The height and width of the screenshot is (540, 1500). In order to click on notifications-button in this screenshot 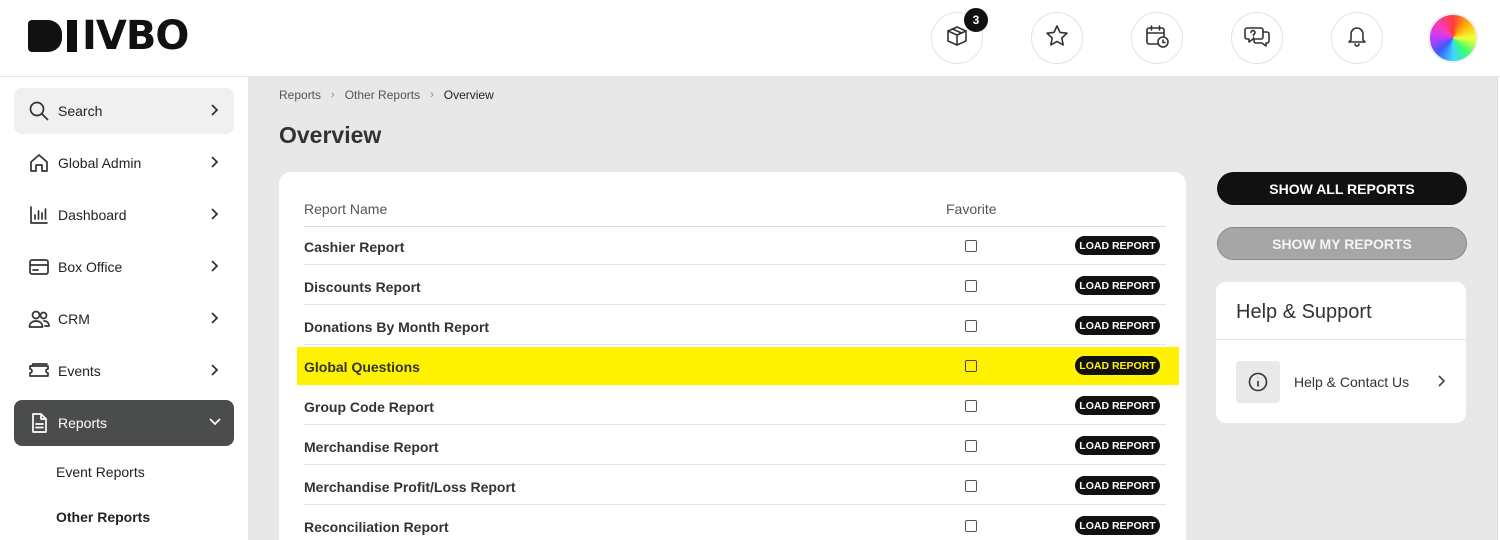, I will do `click(1357, 38)`.